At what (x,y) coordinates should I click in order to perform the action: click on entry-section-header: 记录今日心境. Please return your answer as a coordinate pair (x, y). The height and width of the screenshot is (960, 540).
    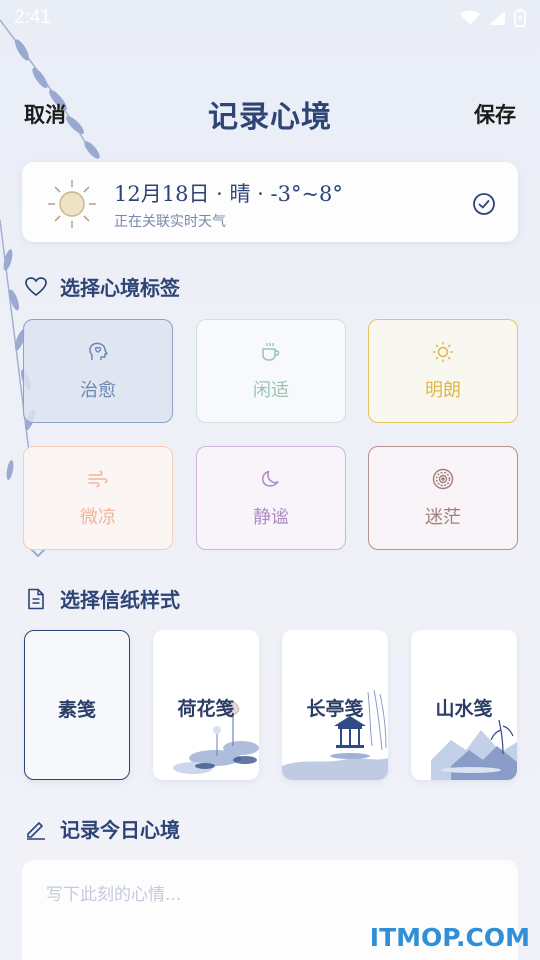
    Looking at the image, I should click on (102, 828).